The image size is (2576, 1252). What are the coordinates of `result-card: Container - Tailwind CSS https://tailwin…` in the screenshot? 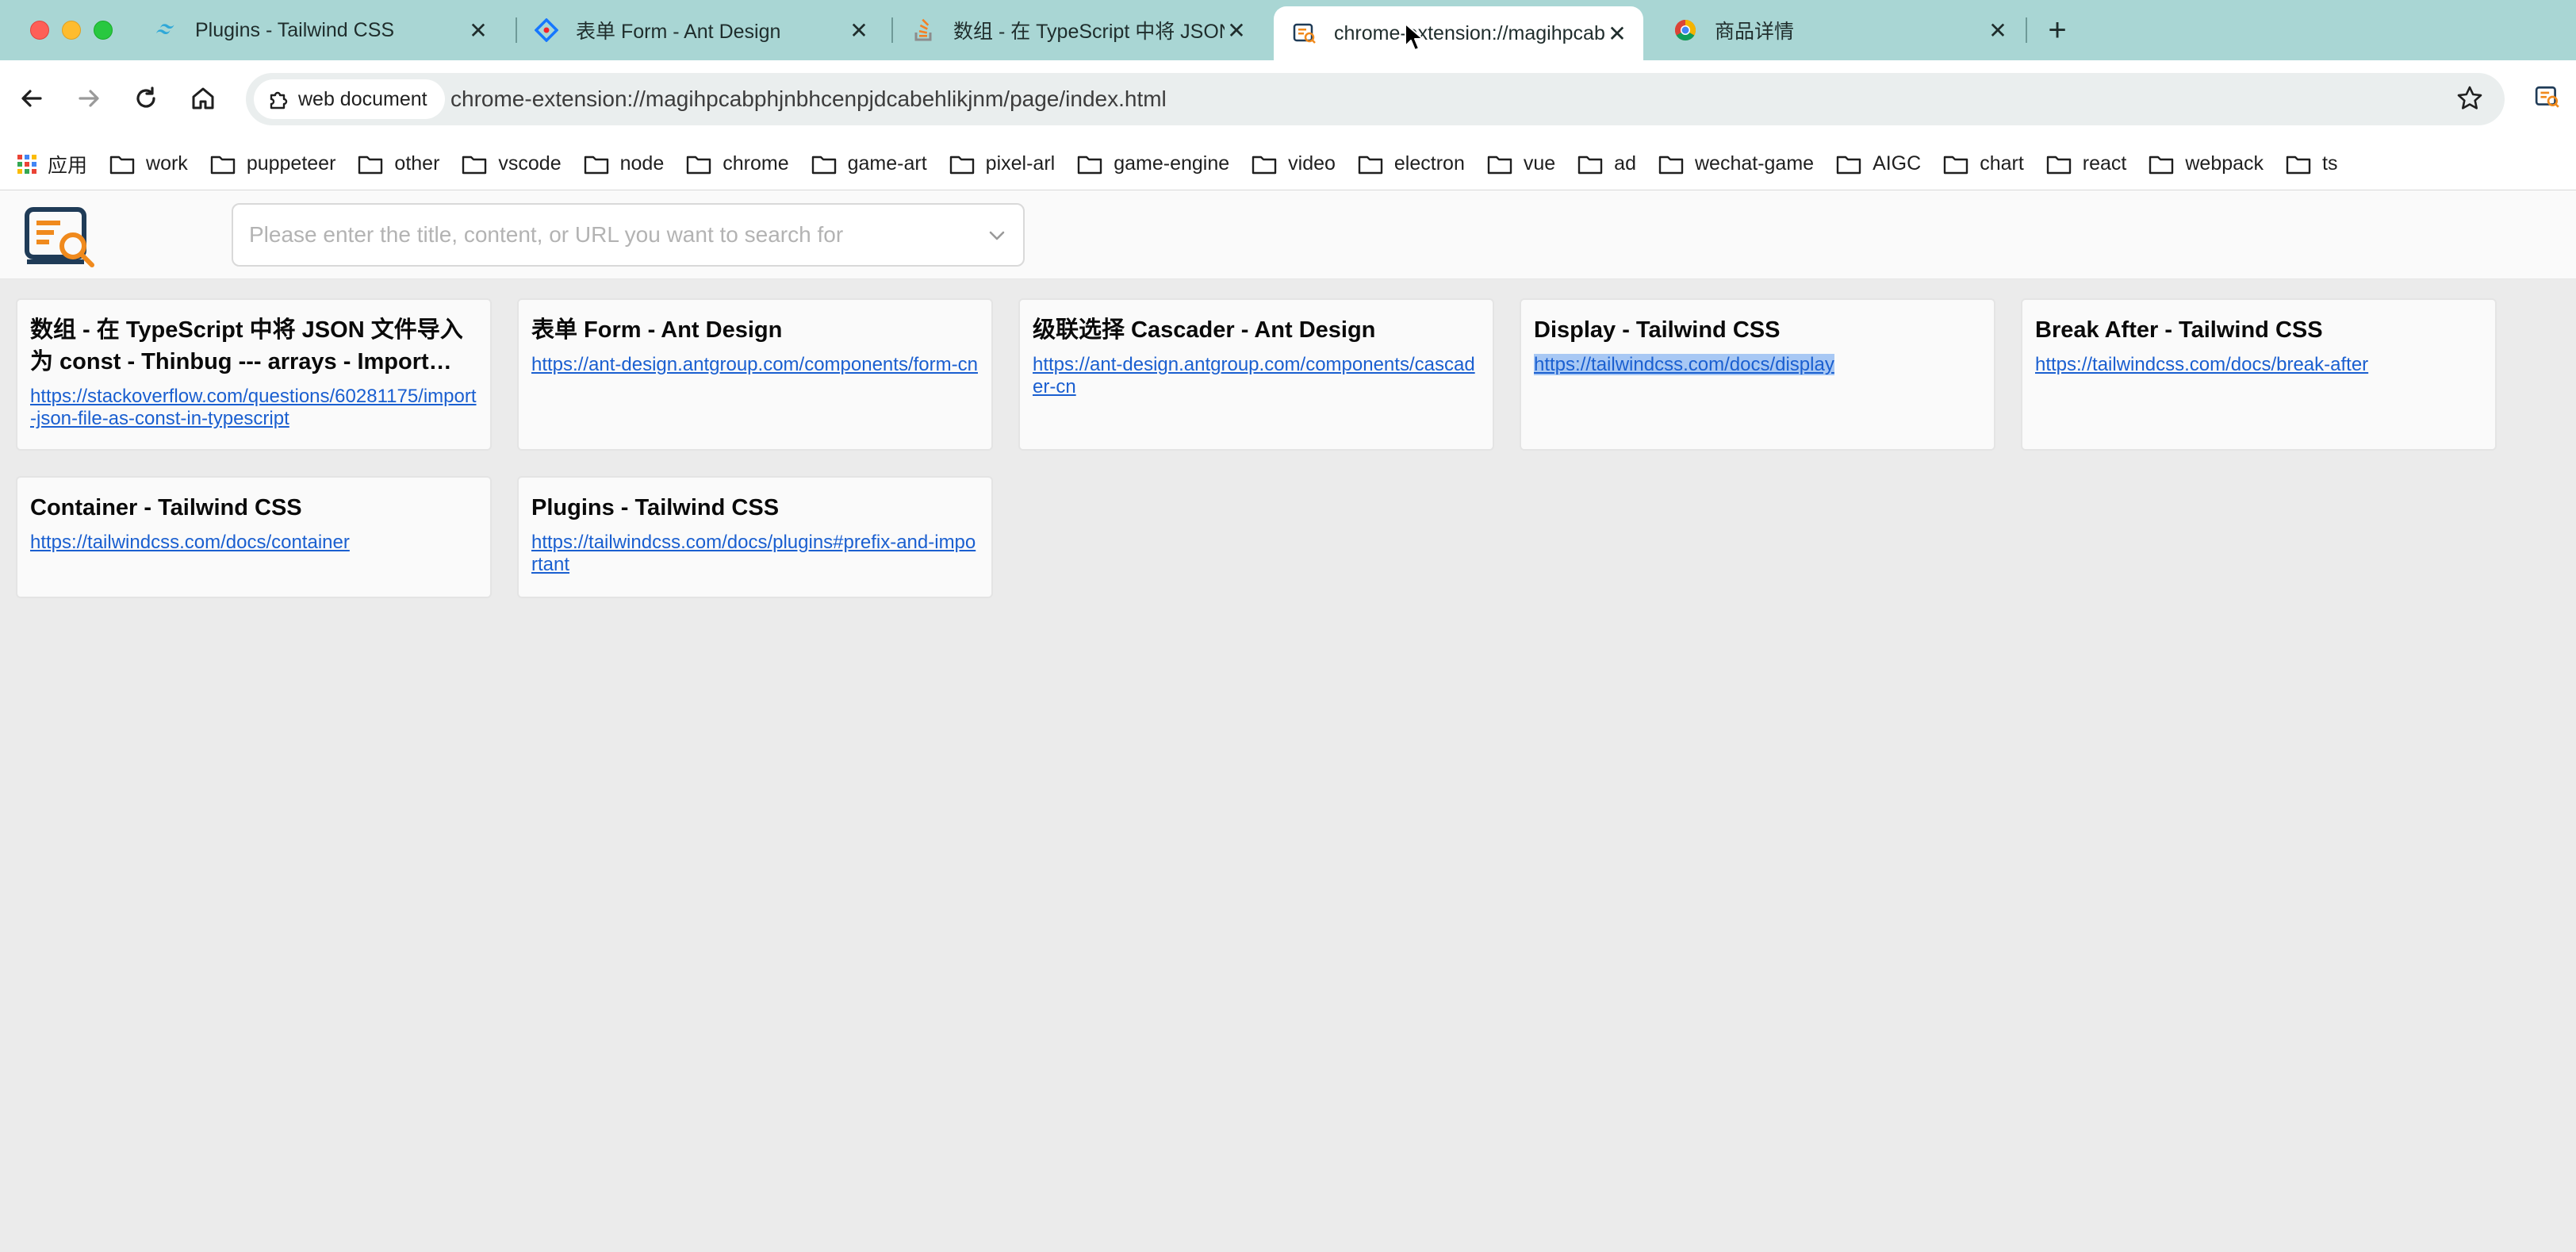 It's located at (254, 537).